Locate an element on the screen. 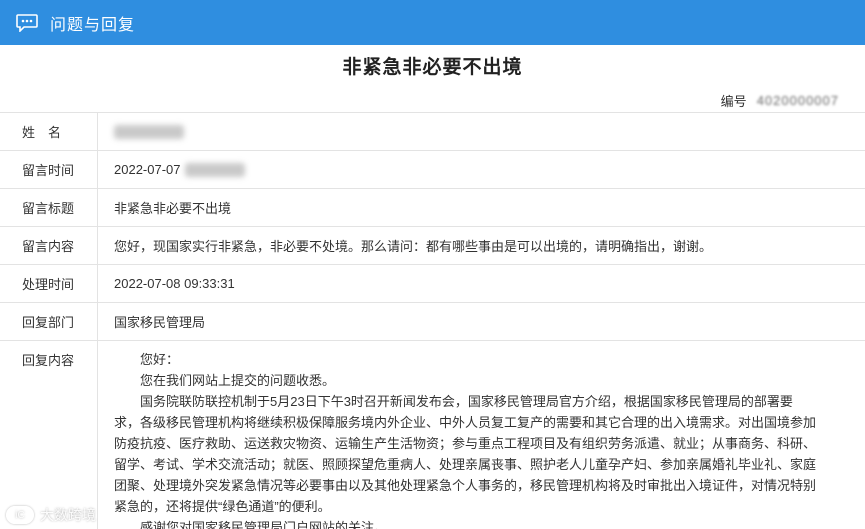  watermark: iC 大数跨境 is located at coordinates (51, 515).